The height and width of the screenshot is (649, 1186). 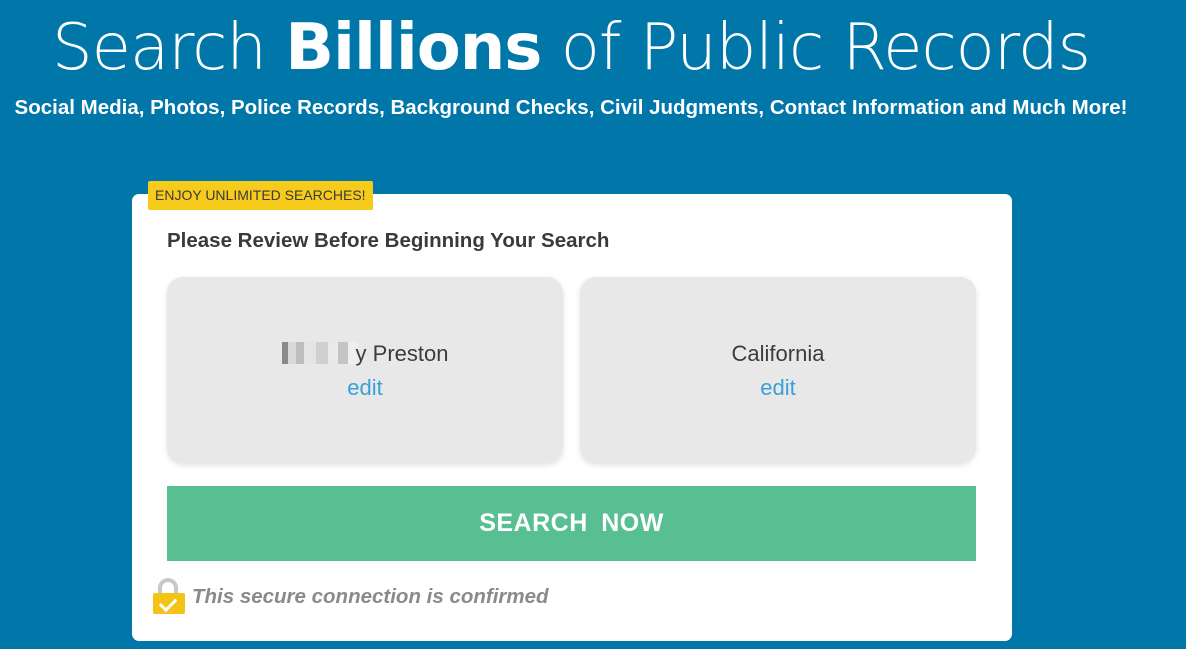 I want to click on edit-state-link: edit, so click(x=778, y=388).